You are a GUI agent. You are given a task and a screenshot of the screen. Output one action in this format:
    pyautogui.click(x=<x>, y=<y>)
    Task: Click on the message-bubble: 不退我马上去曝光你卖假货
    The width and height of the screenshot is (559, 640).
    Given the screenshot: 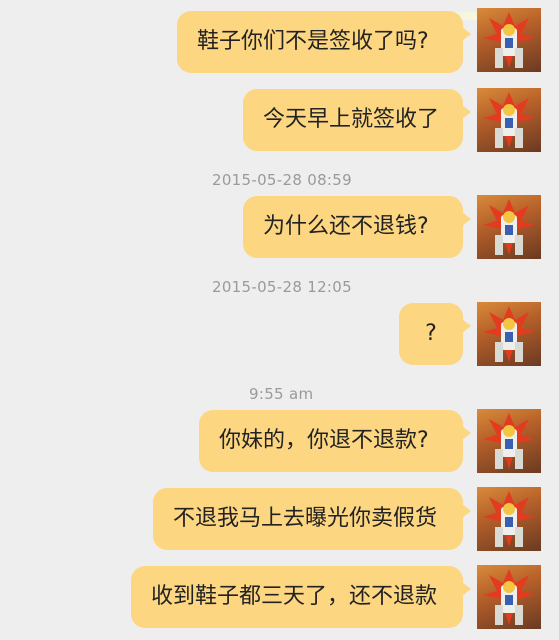 What is the action you would take?
    pyautogui.click(x=312, y=519)
    